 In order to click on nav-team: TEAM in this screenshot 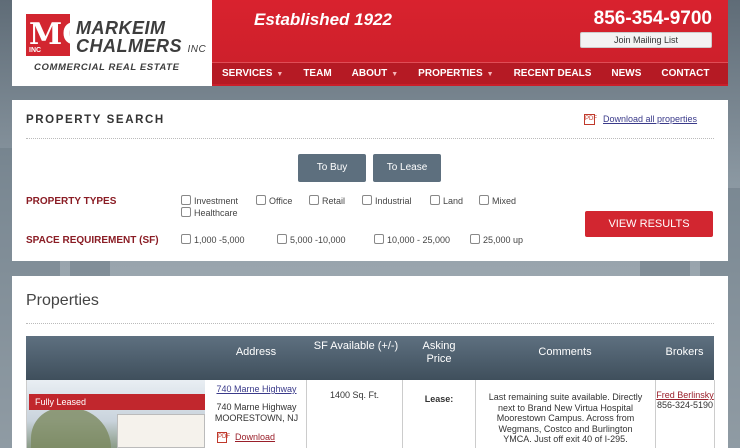, I will do `click(317, 73)`.